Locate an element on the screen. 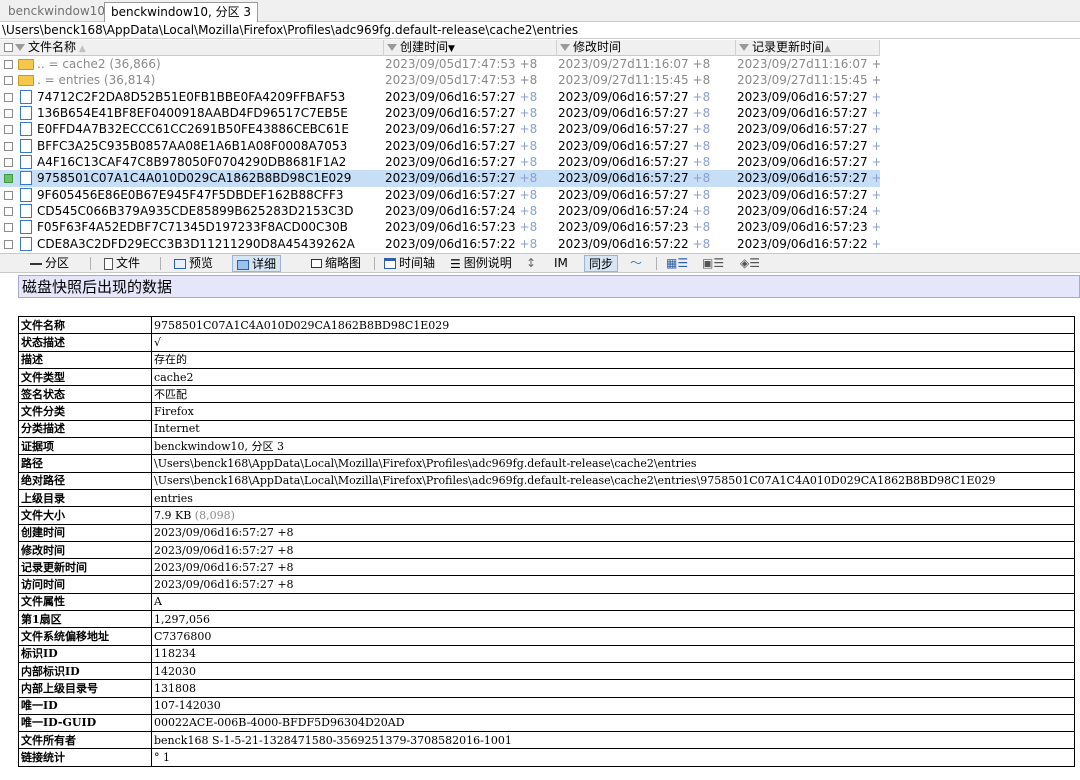  partition-button: 分区 is located at coordinates (49, 263).